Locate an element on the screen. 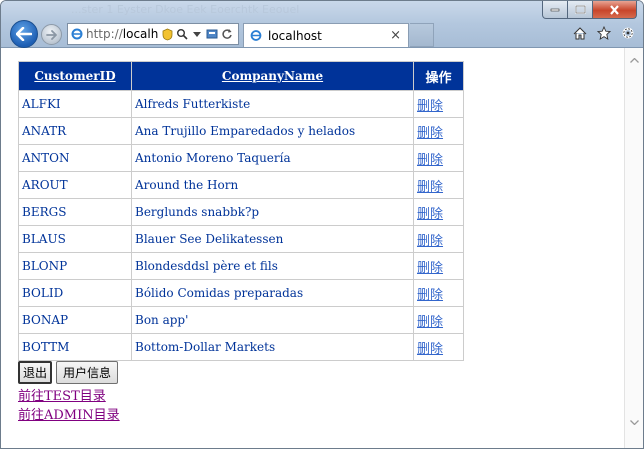  table-row: ANTON Antonio Moreno Taquería 删除 is located at coordinates (241, 158).